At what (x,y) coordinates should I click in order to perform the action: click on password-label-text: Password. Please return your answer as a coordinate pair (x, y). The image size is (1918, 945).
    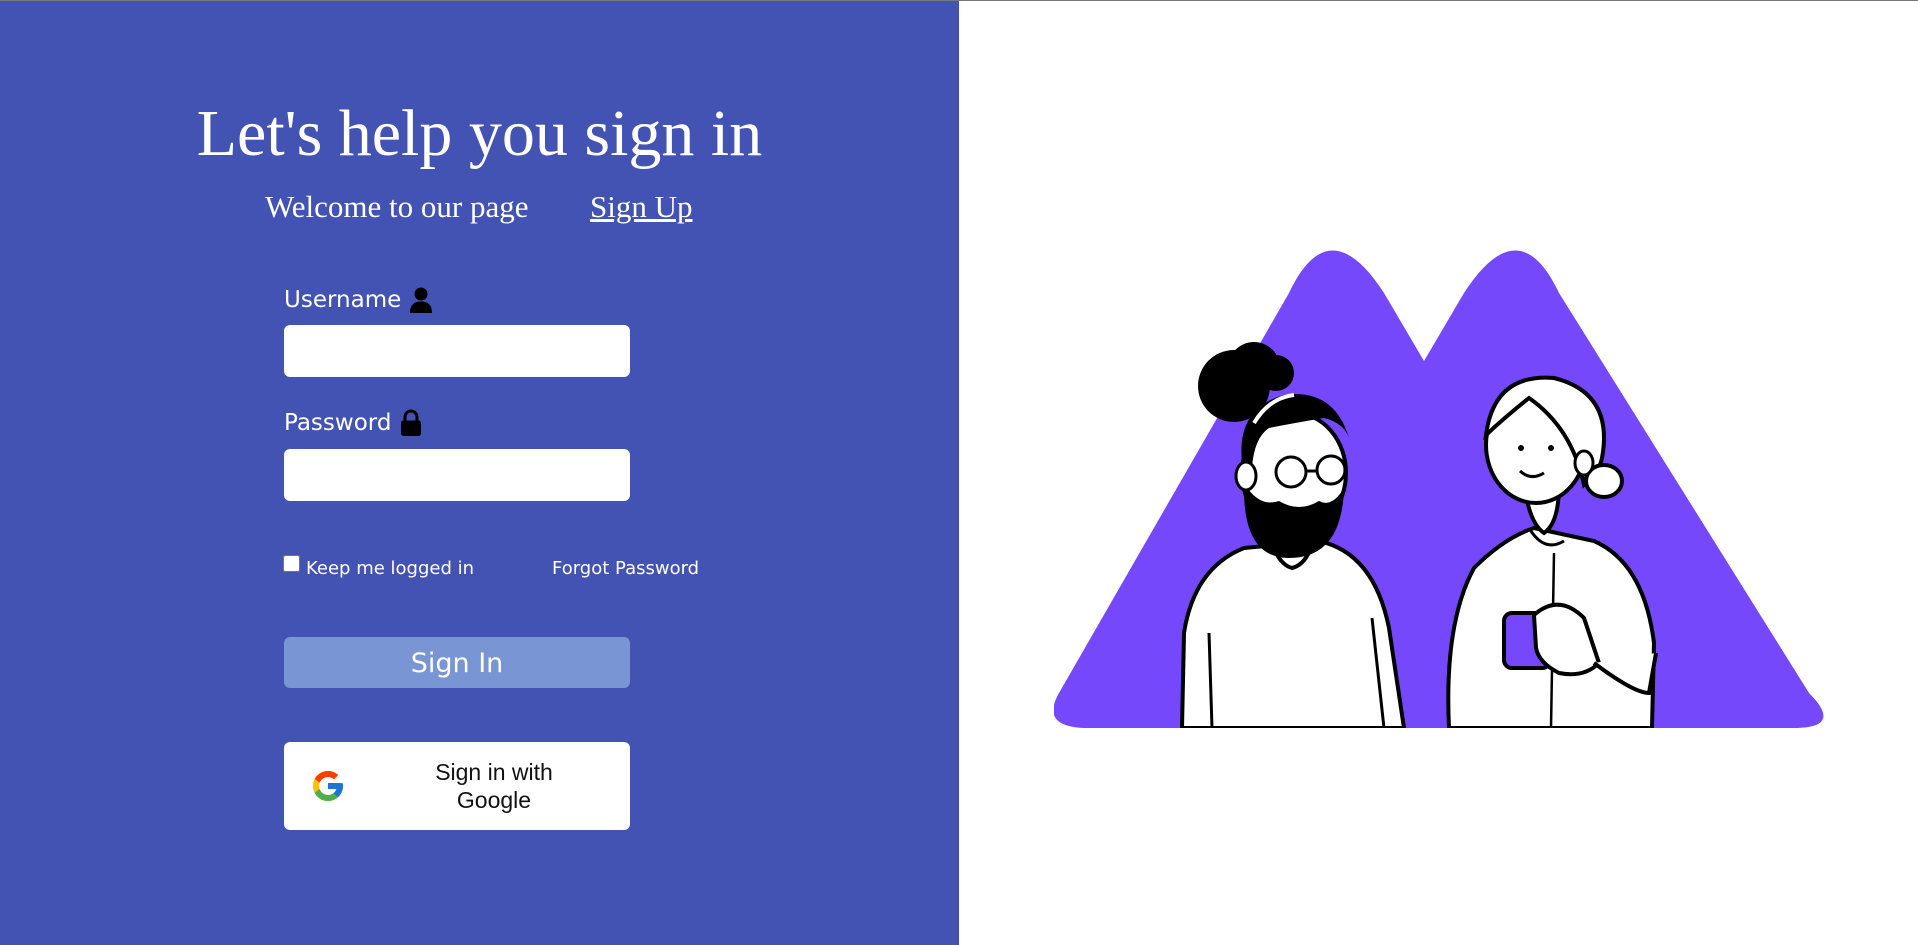
    Looking at the image, I should click on (338, 423).